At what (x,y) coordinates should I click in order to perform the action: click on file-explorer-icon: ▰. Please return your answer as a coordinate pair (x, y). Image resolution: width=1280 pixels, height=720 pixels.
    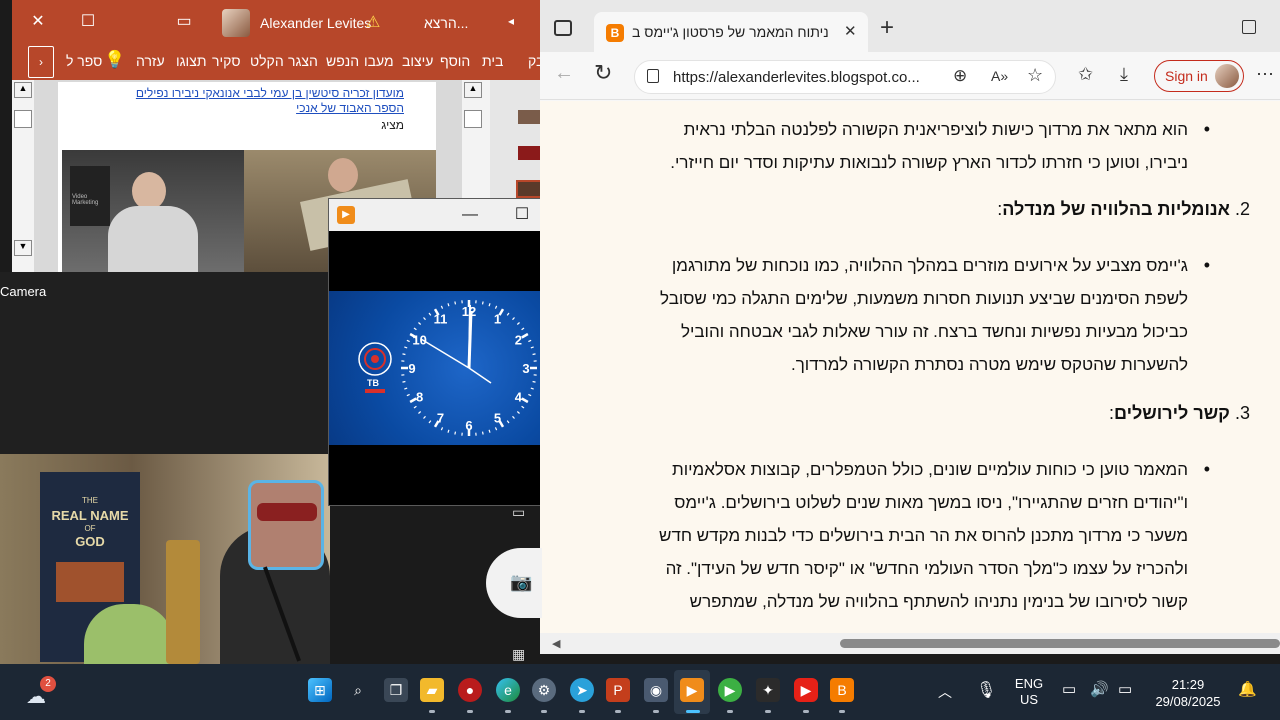
    Looking at the image, I should click on (432, 690).